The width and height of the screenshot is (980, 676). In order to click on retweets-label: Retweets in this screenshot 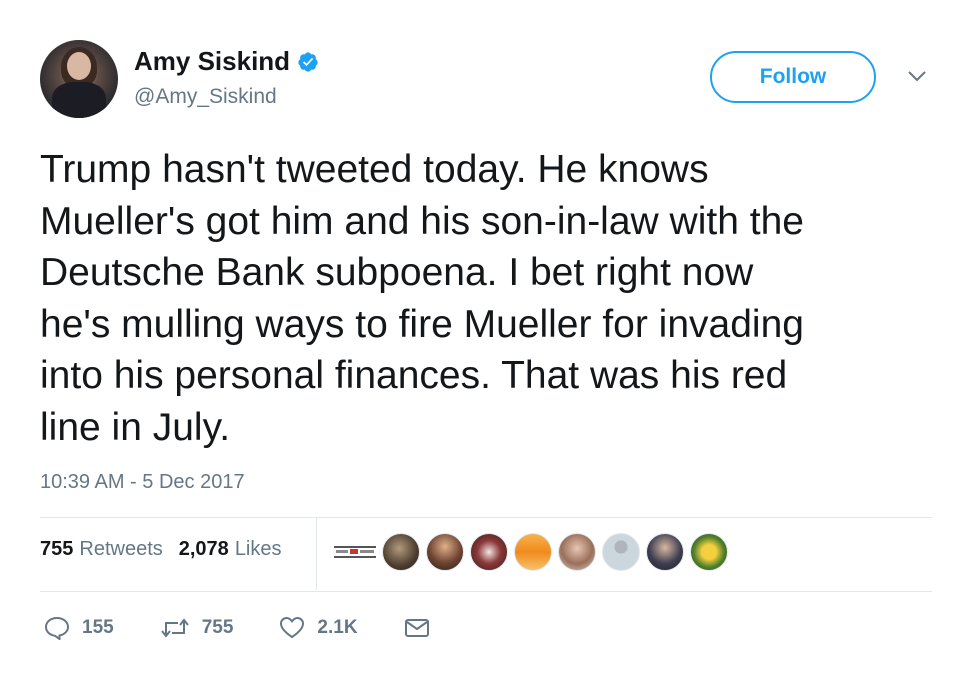, I will do `click(121, 549)`.